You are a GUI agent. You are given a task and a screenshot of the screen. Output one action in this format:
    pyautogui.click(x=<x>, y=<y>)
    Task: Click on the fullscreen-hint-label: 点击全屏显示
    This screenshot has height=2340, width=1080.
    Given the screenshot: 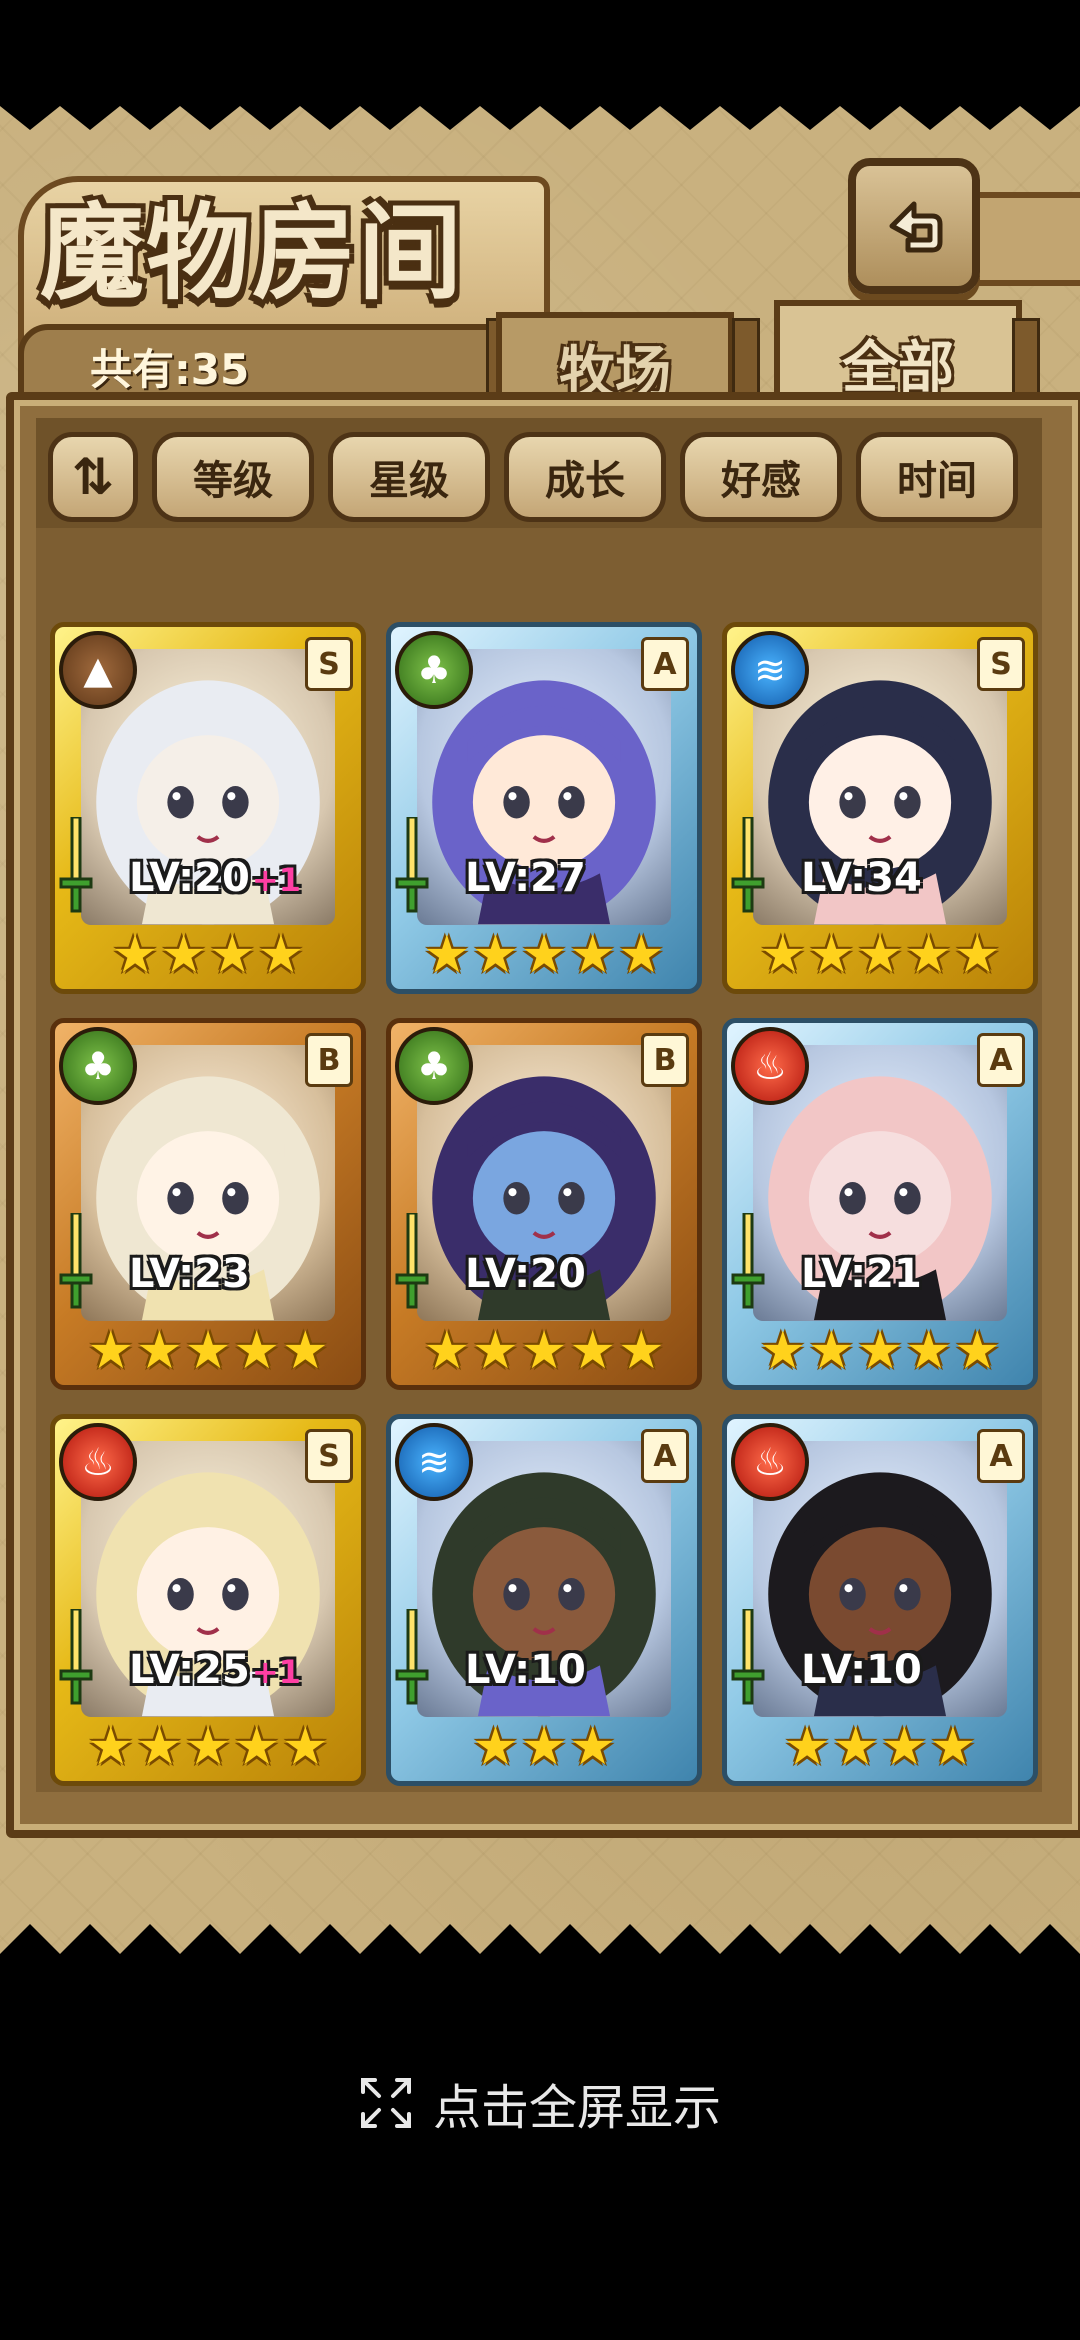 What is the action you would take?
    pyautogui.click(x=576, y=2108)
    